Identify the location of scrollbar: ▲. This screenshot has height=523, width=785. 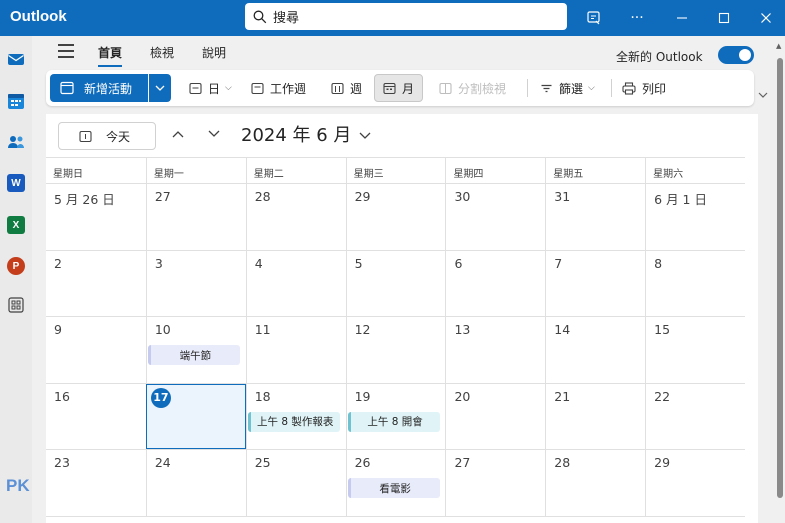
(780, 279).